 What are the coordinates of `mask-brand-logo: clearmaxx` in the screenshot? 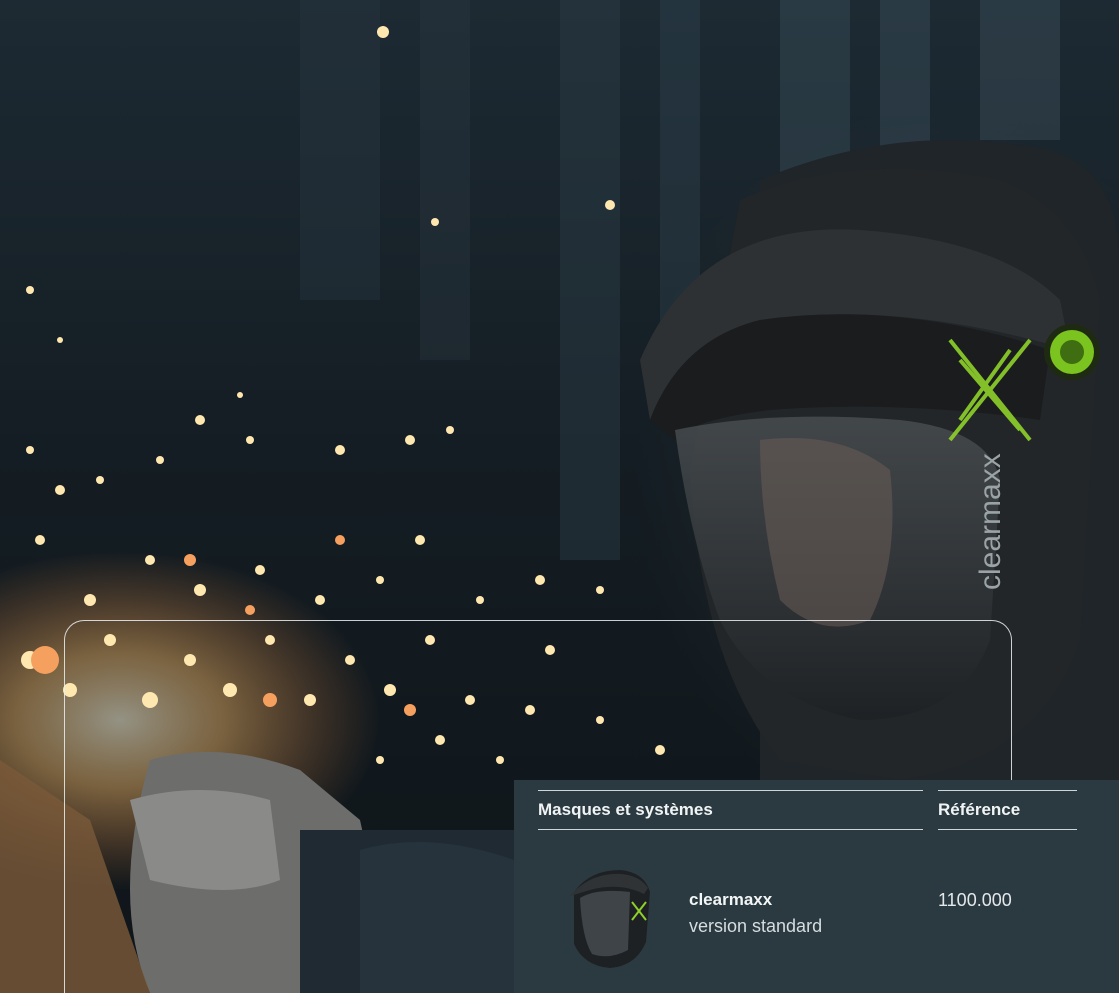 It's located at (990, 521).